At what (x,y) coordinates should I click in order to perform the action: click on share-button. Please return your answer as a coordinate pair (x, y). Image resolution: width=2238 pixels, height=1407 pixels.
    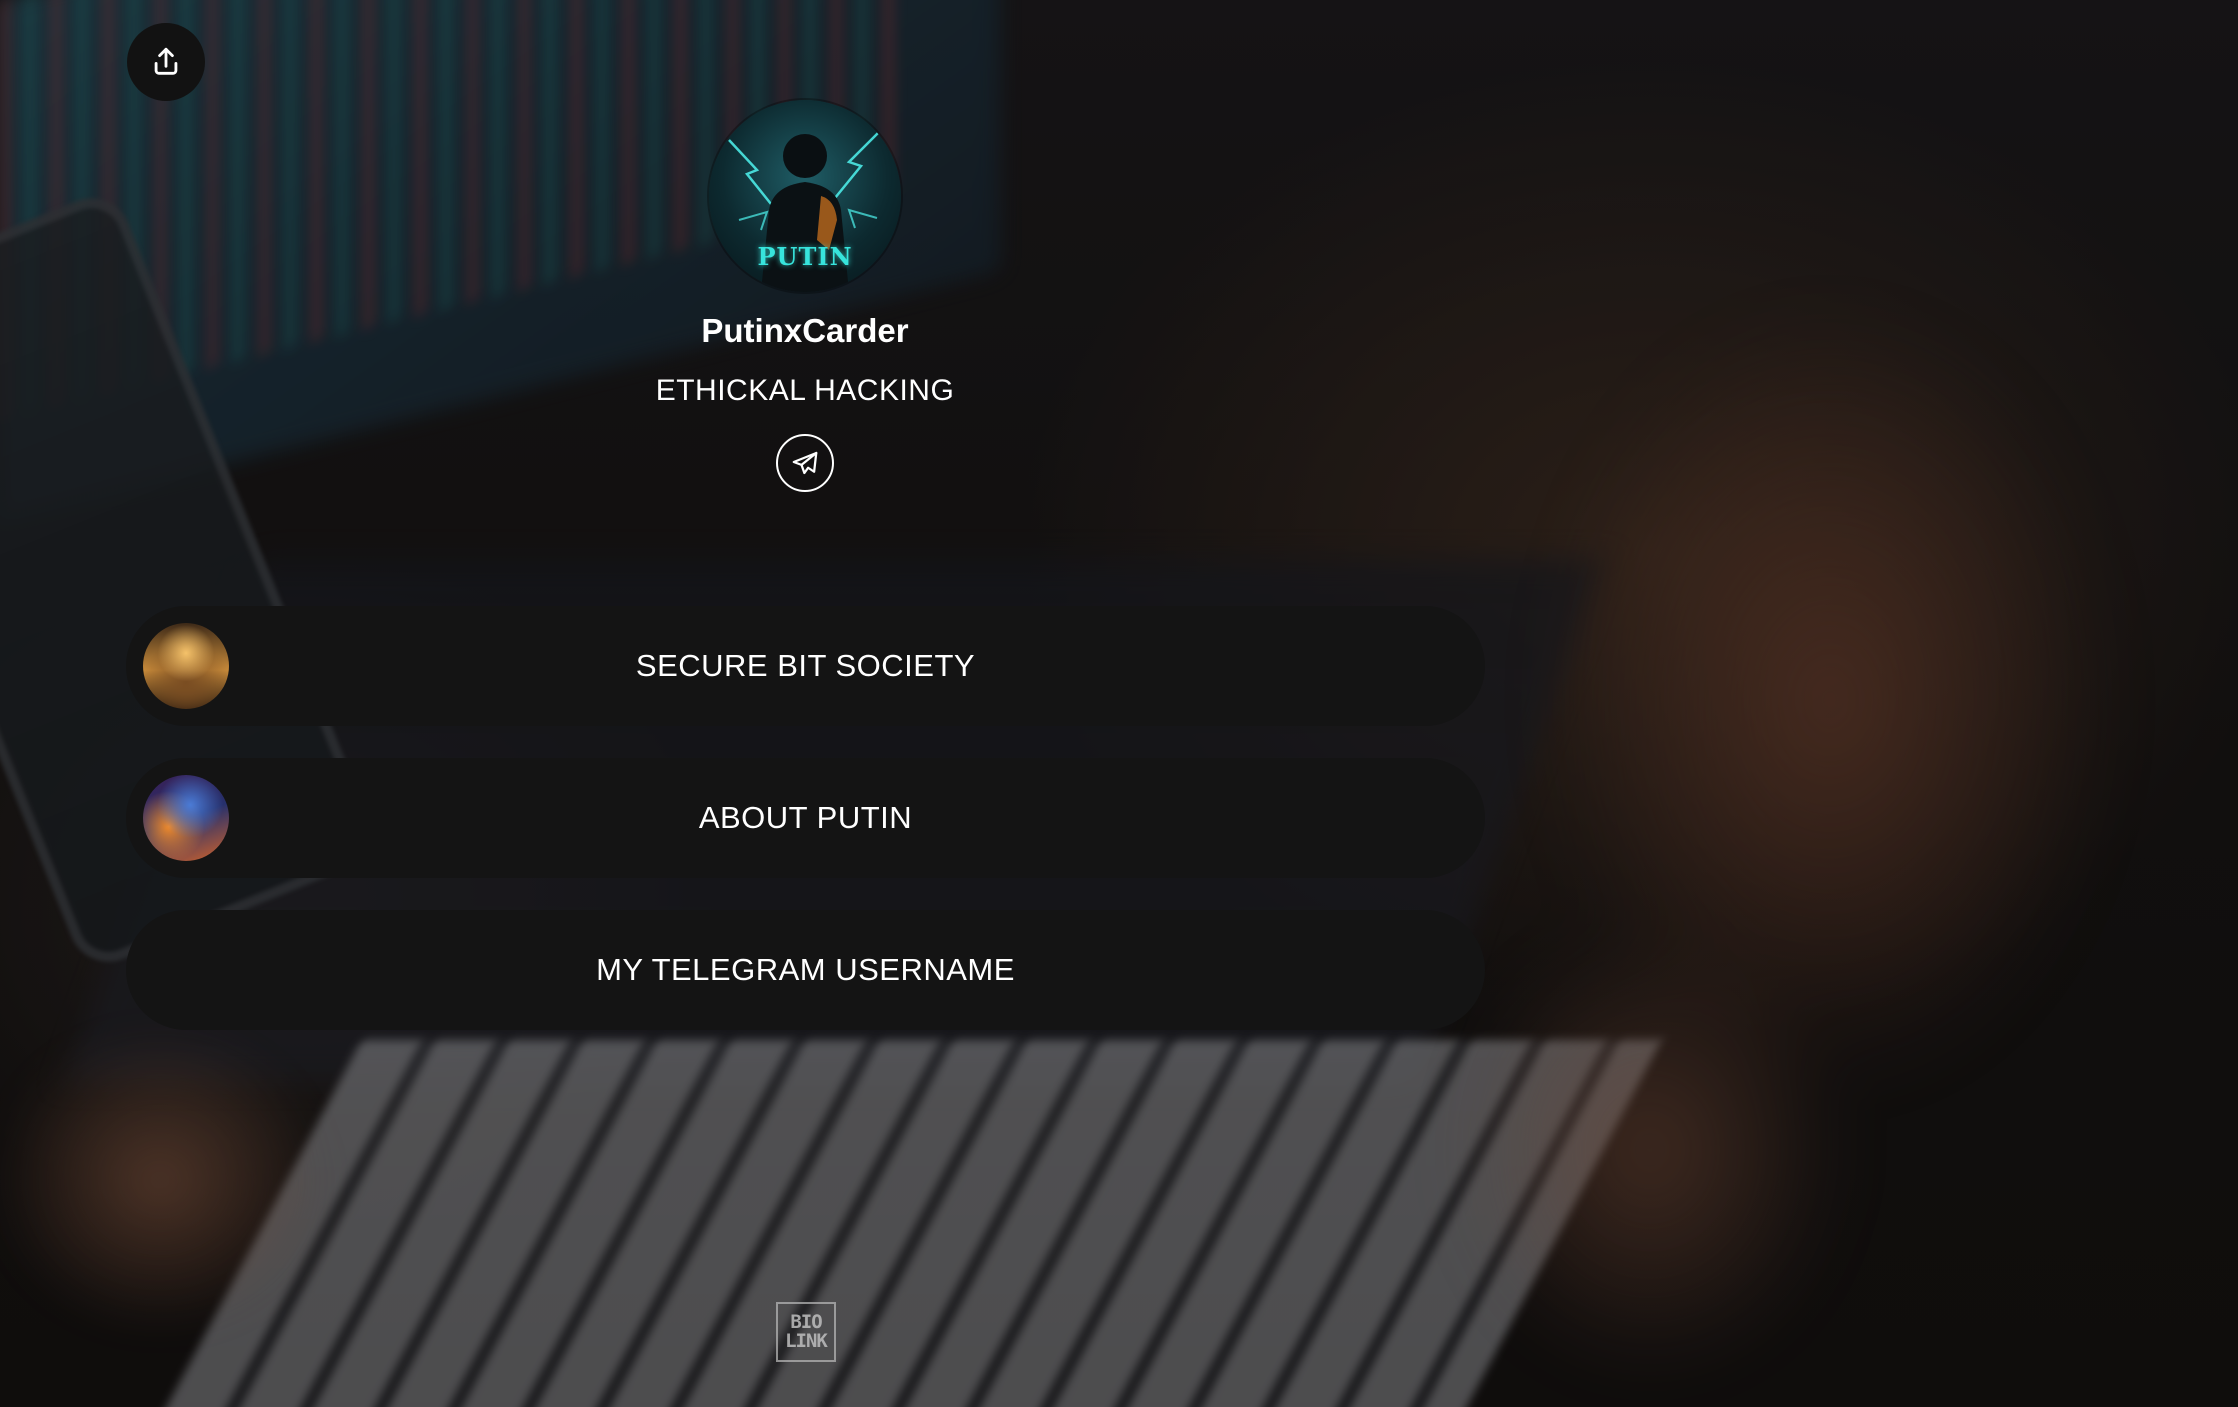
    Looking at the image, I should click on (166, 62).